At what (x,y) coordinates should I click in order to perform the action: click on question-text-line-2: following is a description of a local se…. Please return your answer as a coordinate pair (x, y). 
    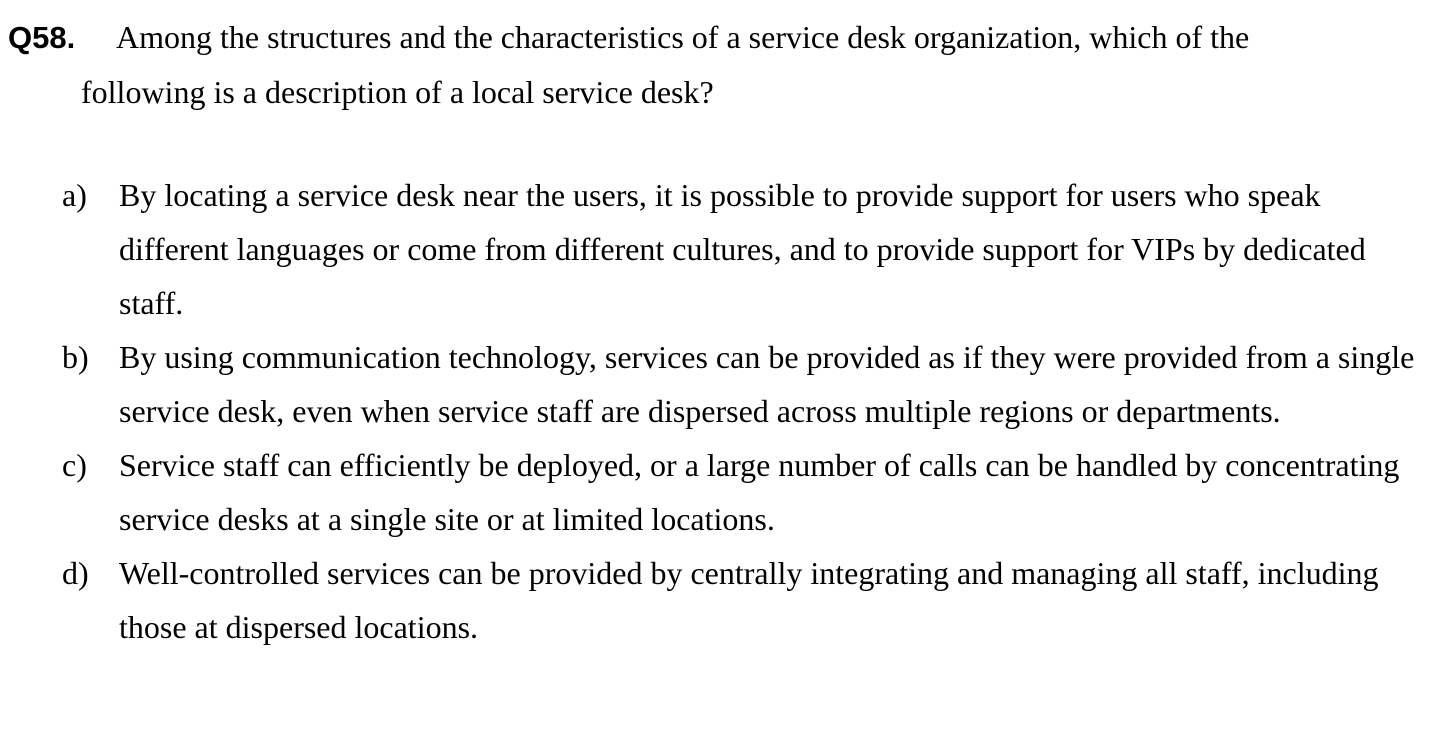
    Looking at the image, I should click on (397, 92).